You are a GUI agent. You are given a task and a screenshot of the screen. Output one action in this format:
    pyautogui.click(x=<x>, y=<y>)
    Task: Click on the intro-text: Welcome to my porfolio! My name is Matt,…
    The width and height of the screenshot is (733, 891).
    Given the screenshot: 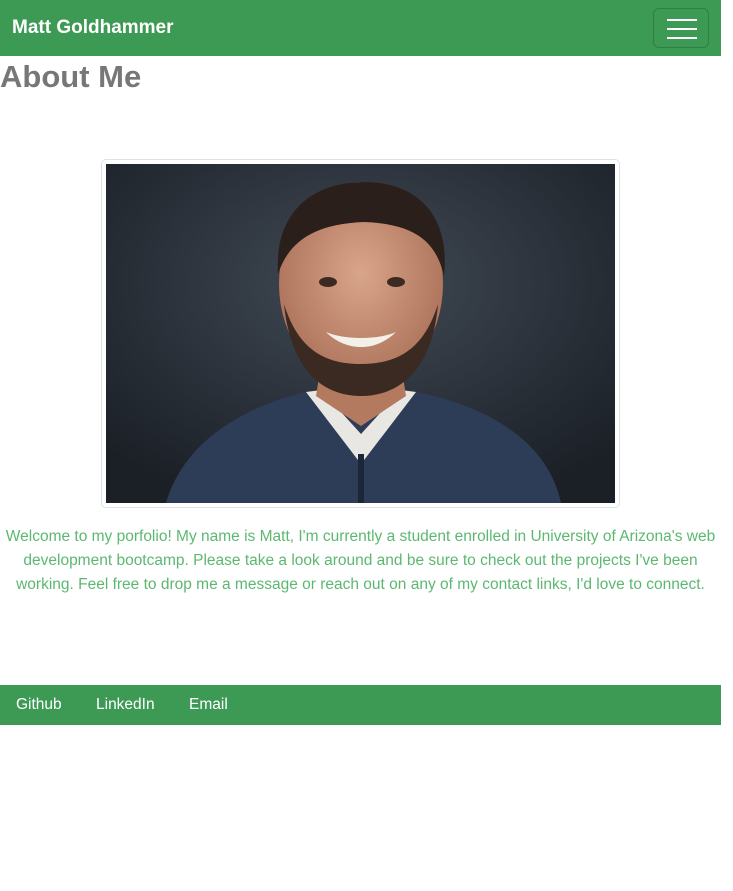 What is the action you would take?
    pyautogui.click(x=360, y=560)
    